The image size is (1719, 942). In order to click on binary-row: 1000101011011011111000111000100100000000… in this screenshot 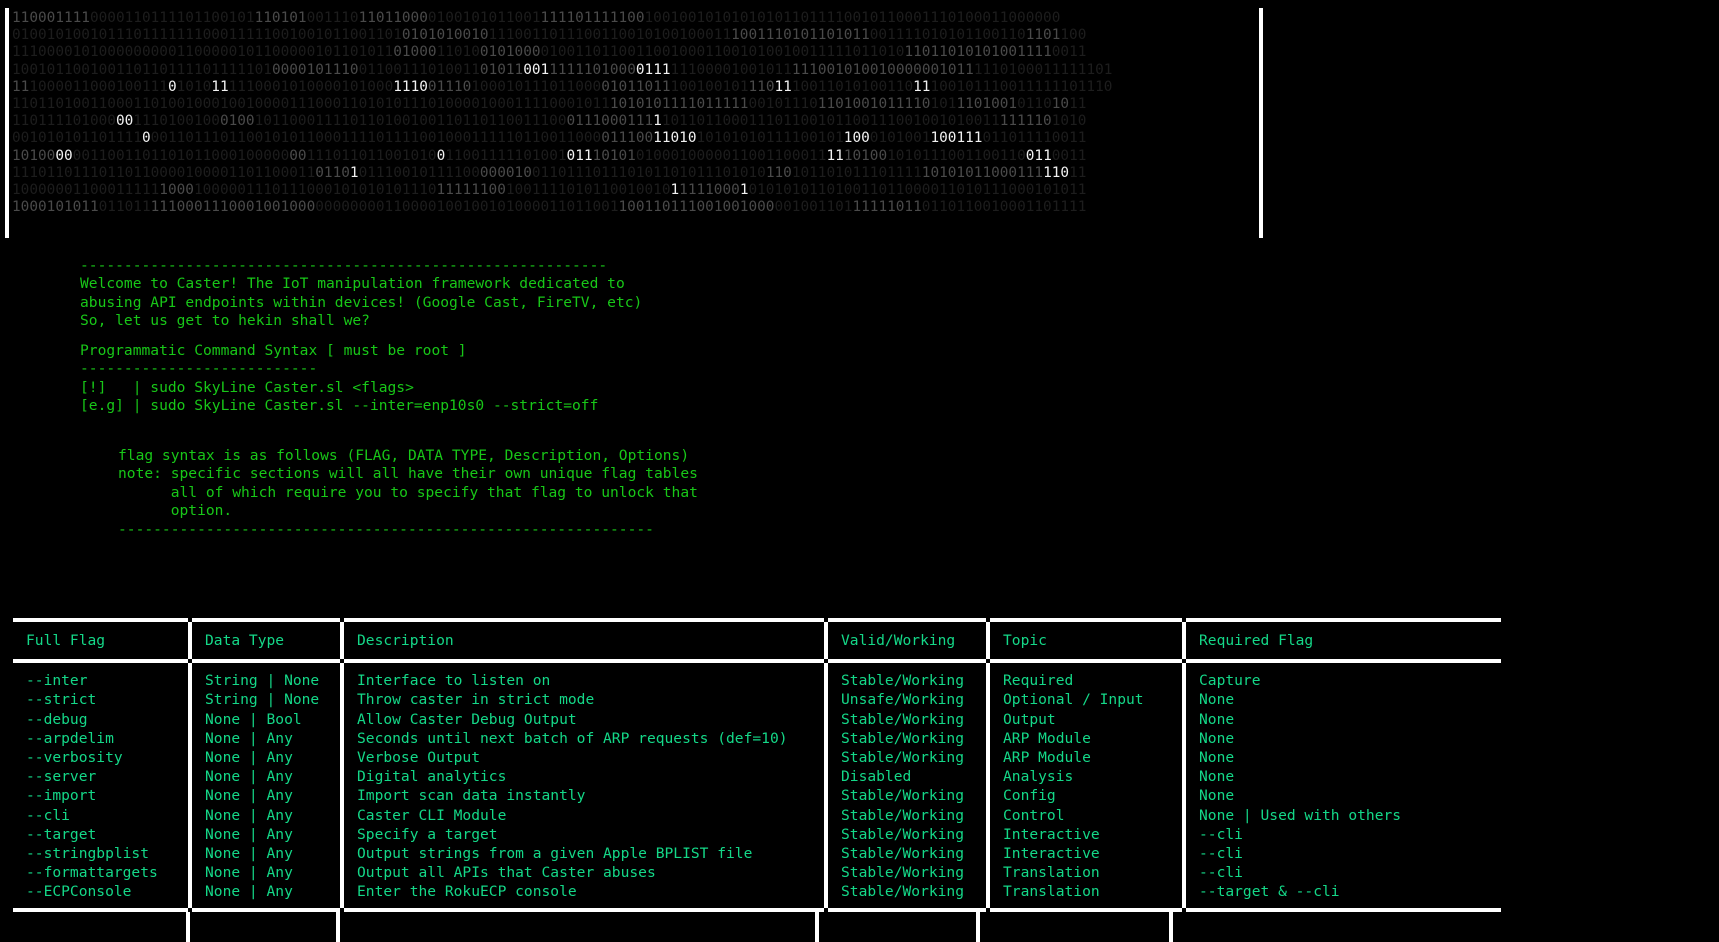, I will do `click(549, 207)`.